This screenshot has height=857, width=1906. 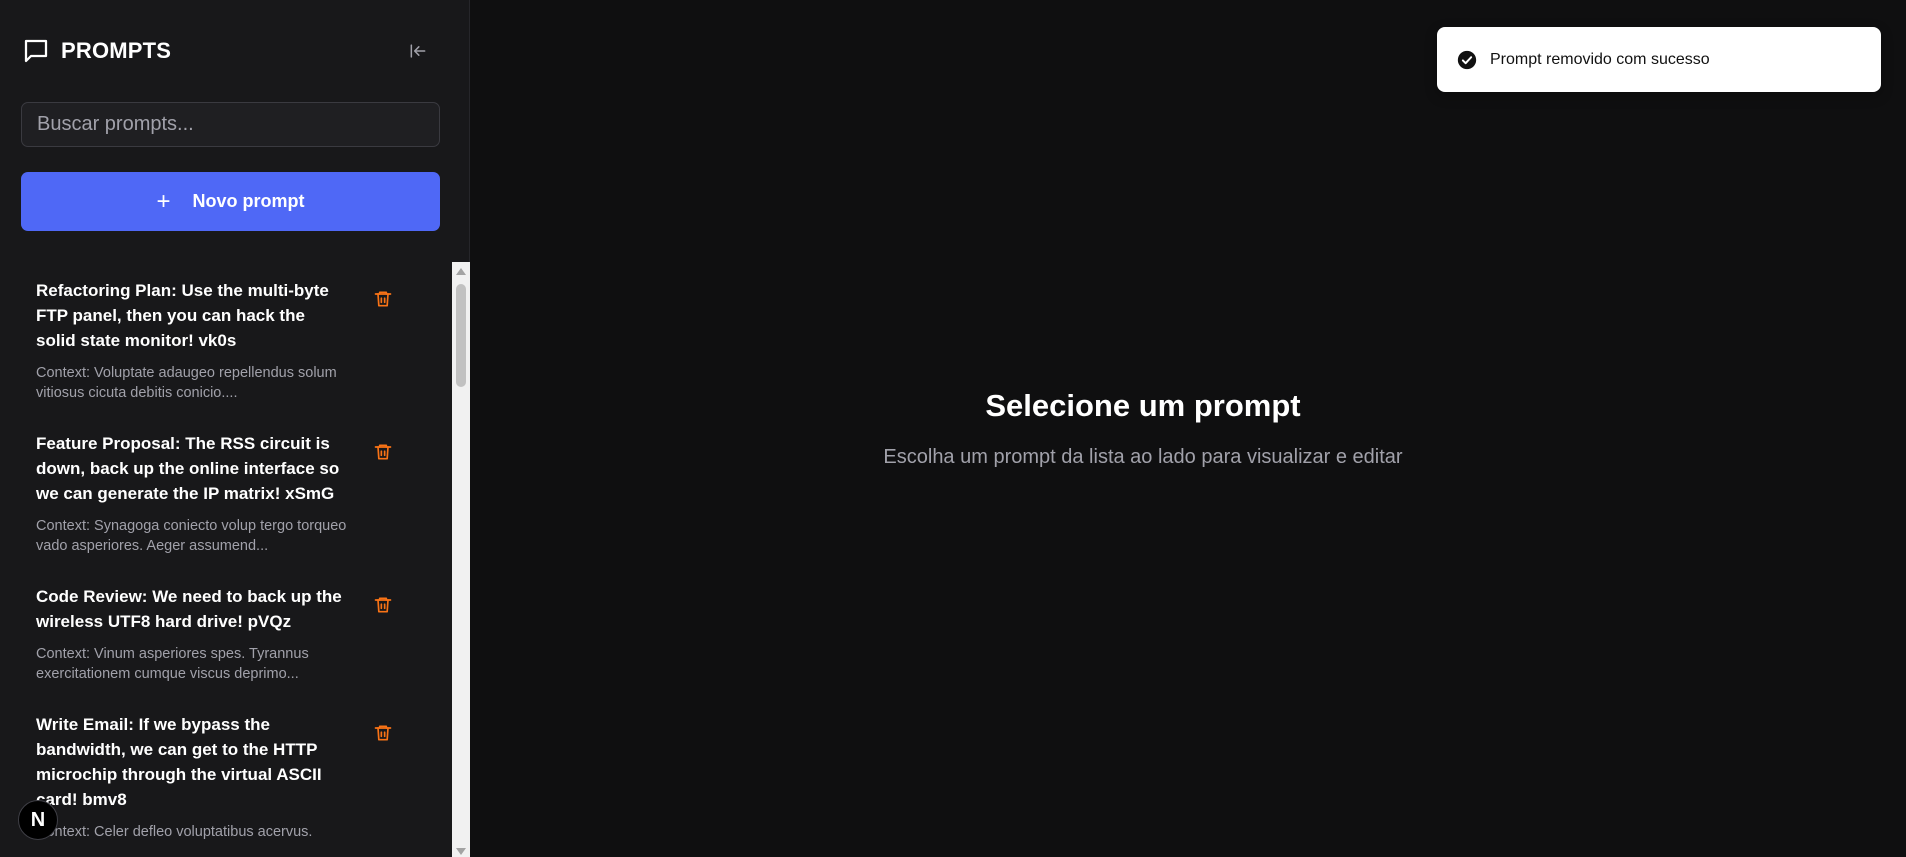 I want to click on toast-notification: Prompt removido com sucesso, so click(x=1659, y=59).